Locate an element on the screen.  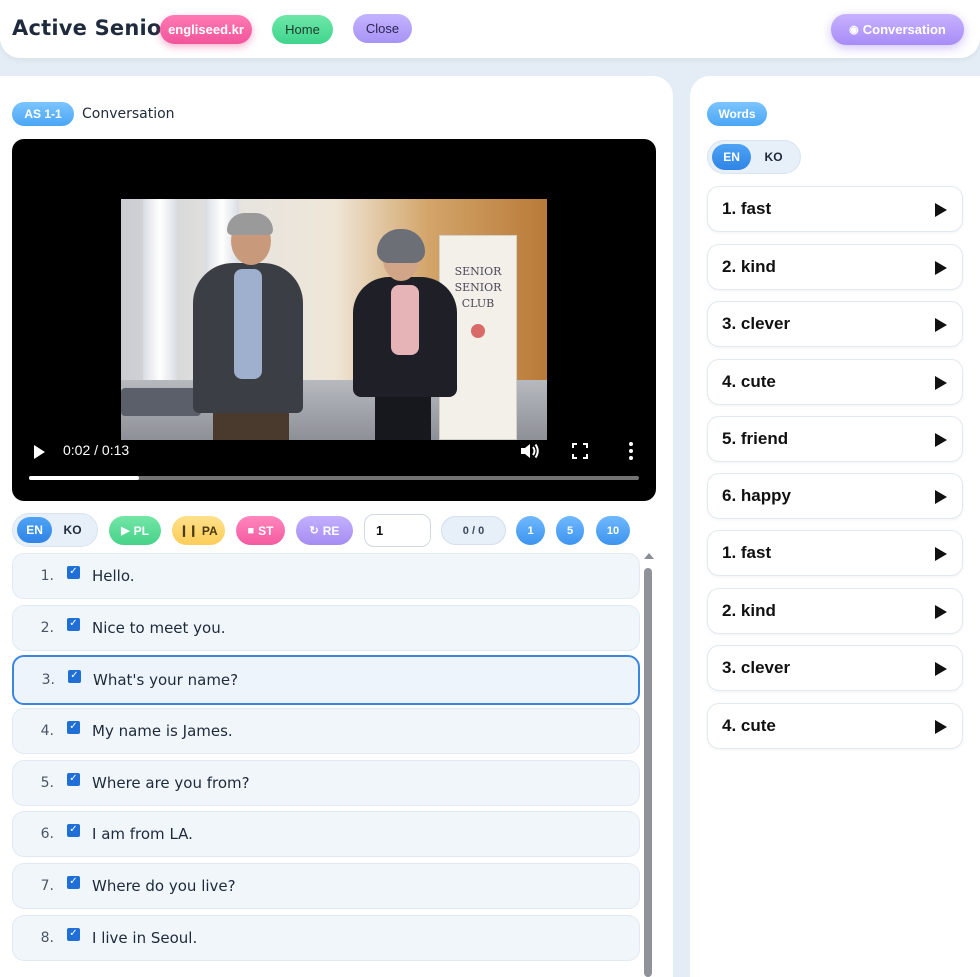
word-label: 2. kind is located at coordinates (749, 266).